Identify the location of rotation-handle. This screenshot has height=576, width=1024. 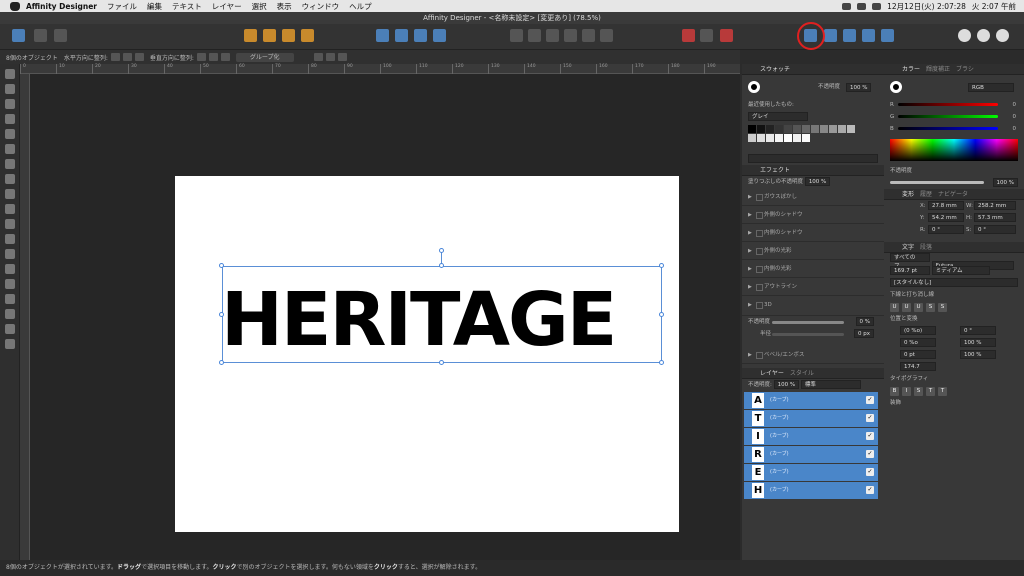
(441, 250).